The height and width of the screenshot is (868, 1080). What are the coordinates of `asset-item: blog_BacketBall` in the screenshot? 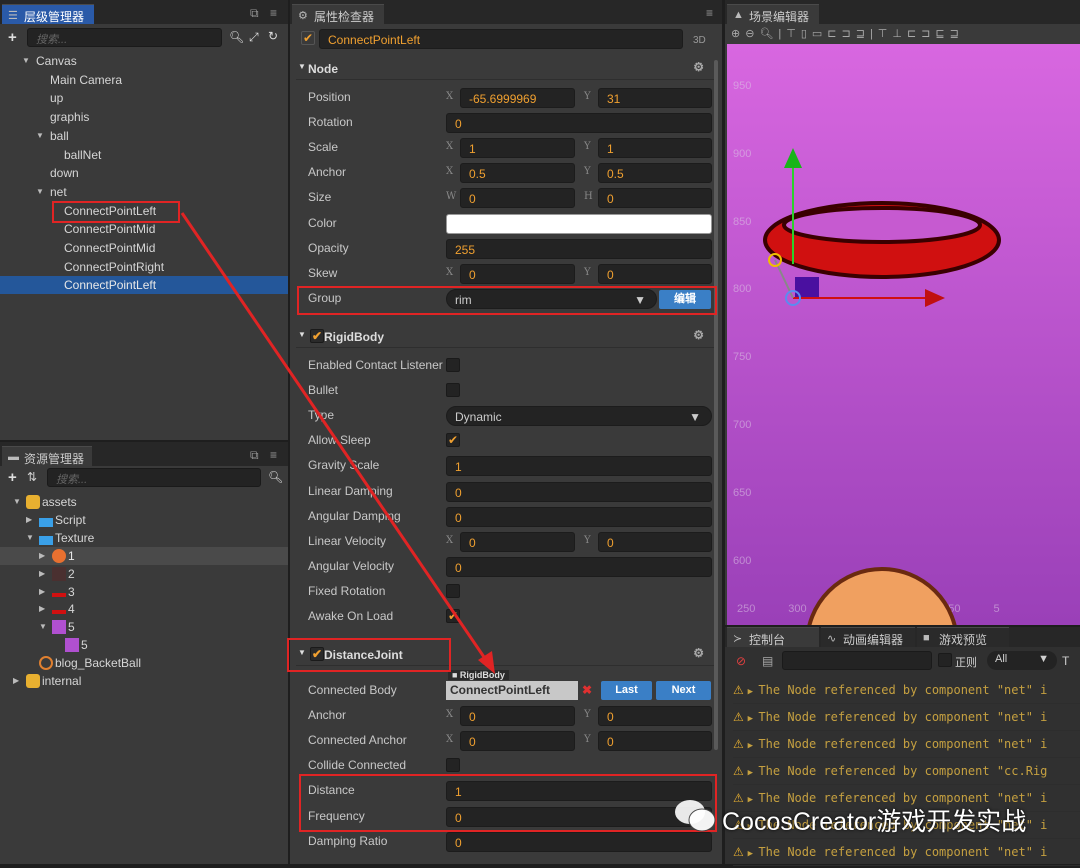 It's located at (144, 663).